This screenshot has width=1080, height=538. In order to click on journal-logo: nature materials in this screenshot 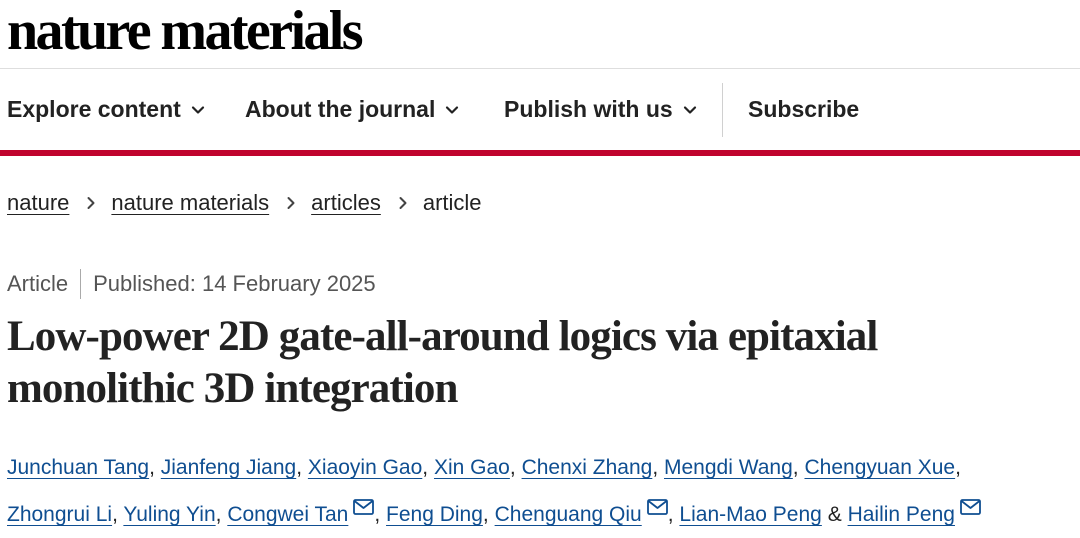, I will do `click(185, 31)`.